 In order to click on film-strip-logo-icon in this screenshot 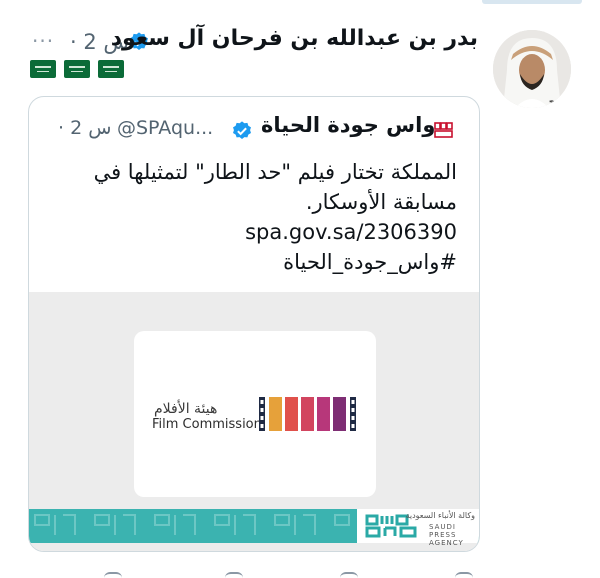, I will do `click(307, 414)`.